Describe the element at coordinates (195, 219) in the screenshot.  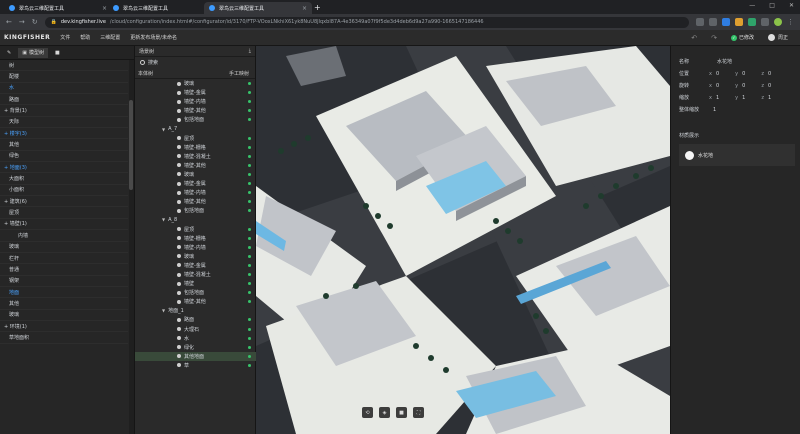
I see `tree-group: ▼ A_8` at that location.